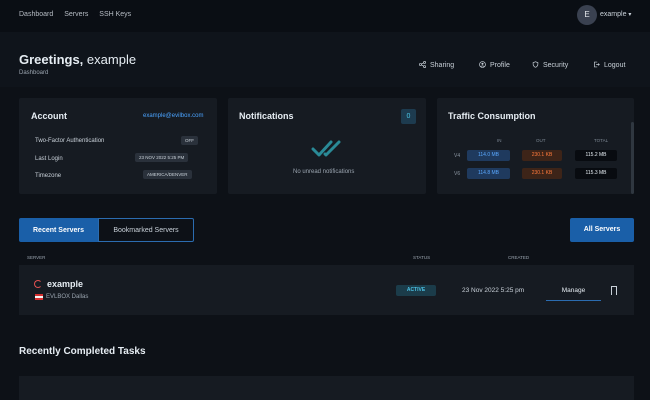 Image resolution: width=650 pixels, height=400 pixels. I want to click on share-icon, so click(422, 64).